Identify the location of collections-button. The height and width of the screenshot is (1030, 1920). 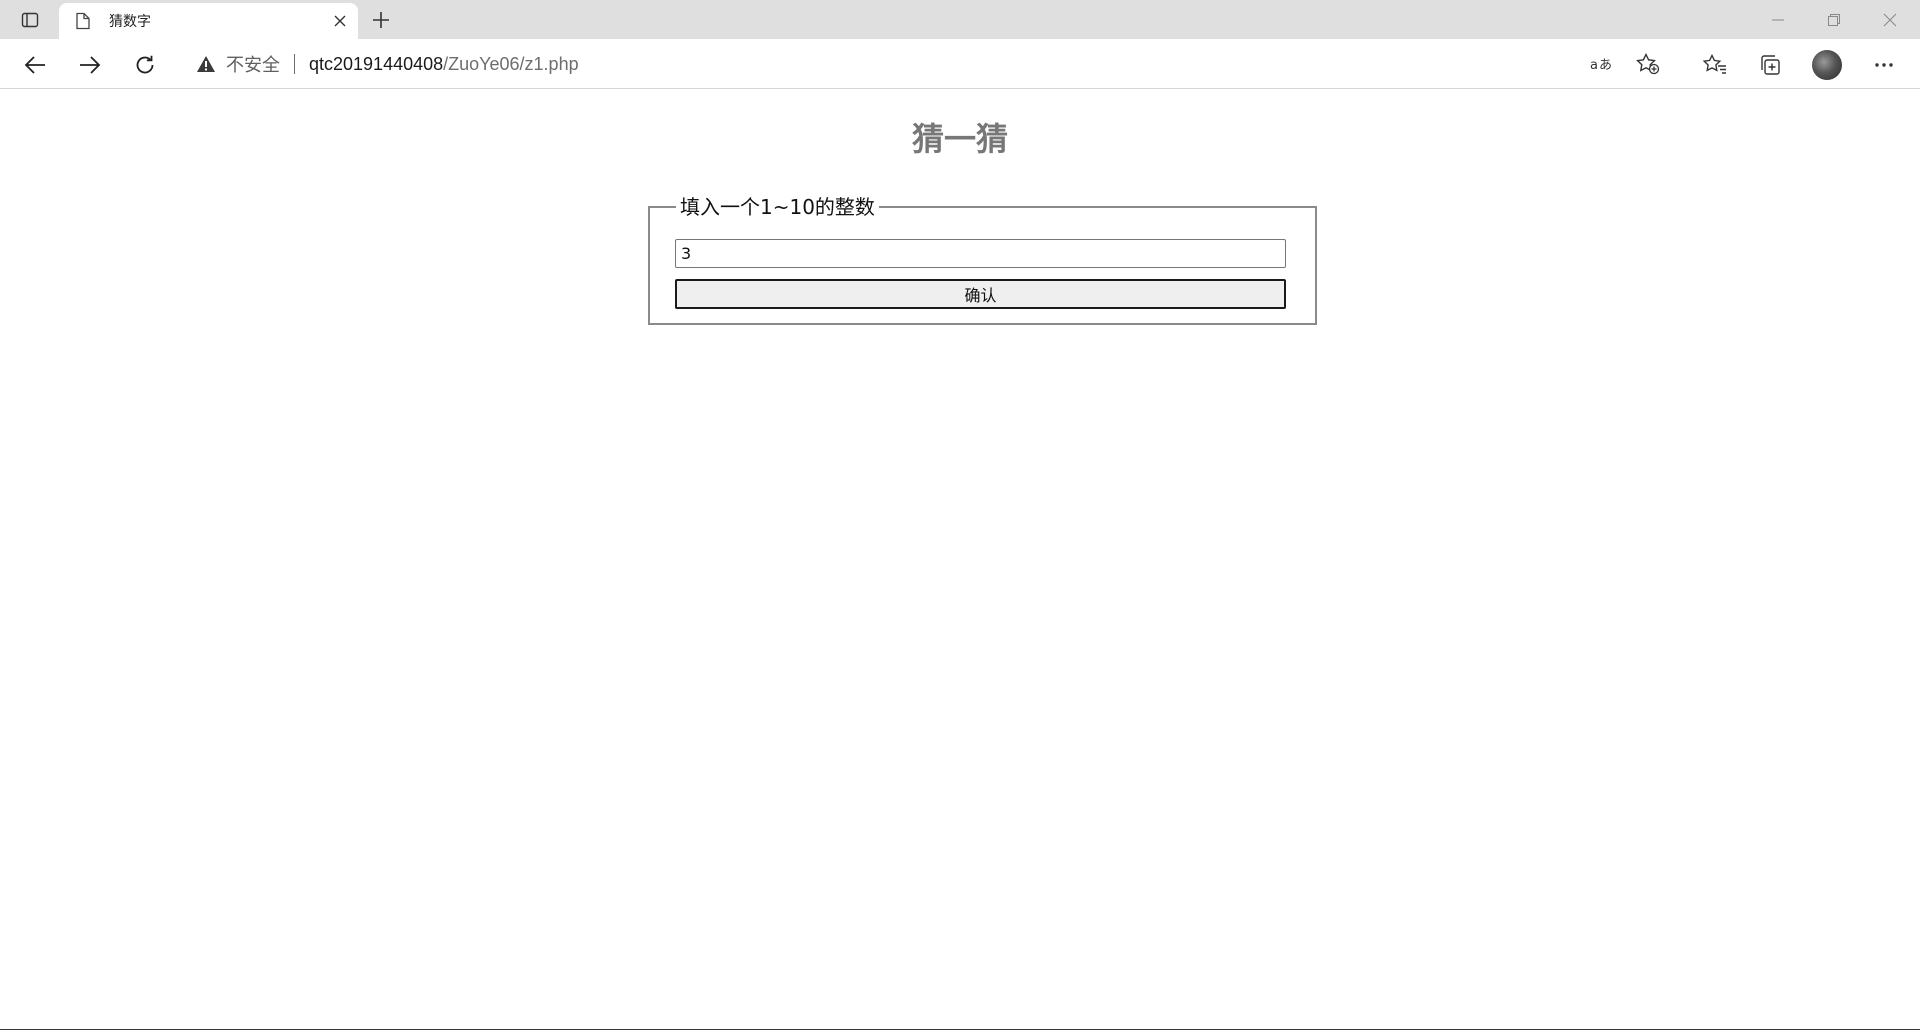
(1770, 65).